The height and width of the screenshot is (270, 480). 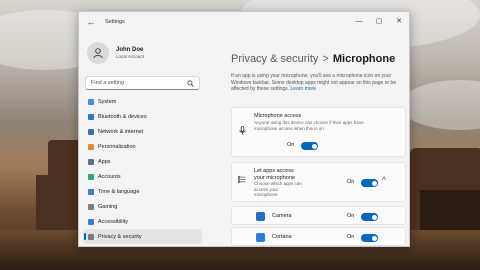 What do you see at coordinates (109, 176) in the screenshot?
I see `sidebar-item-label: Accounts` at bounding box center [109, 176].